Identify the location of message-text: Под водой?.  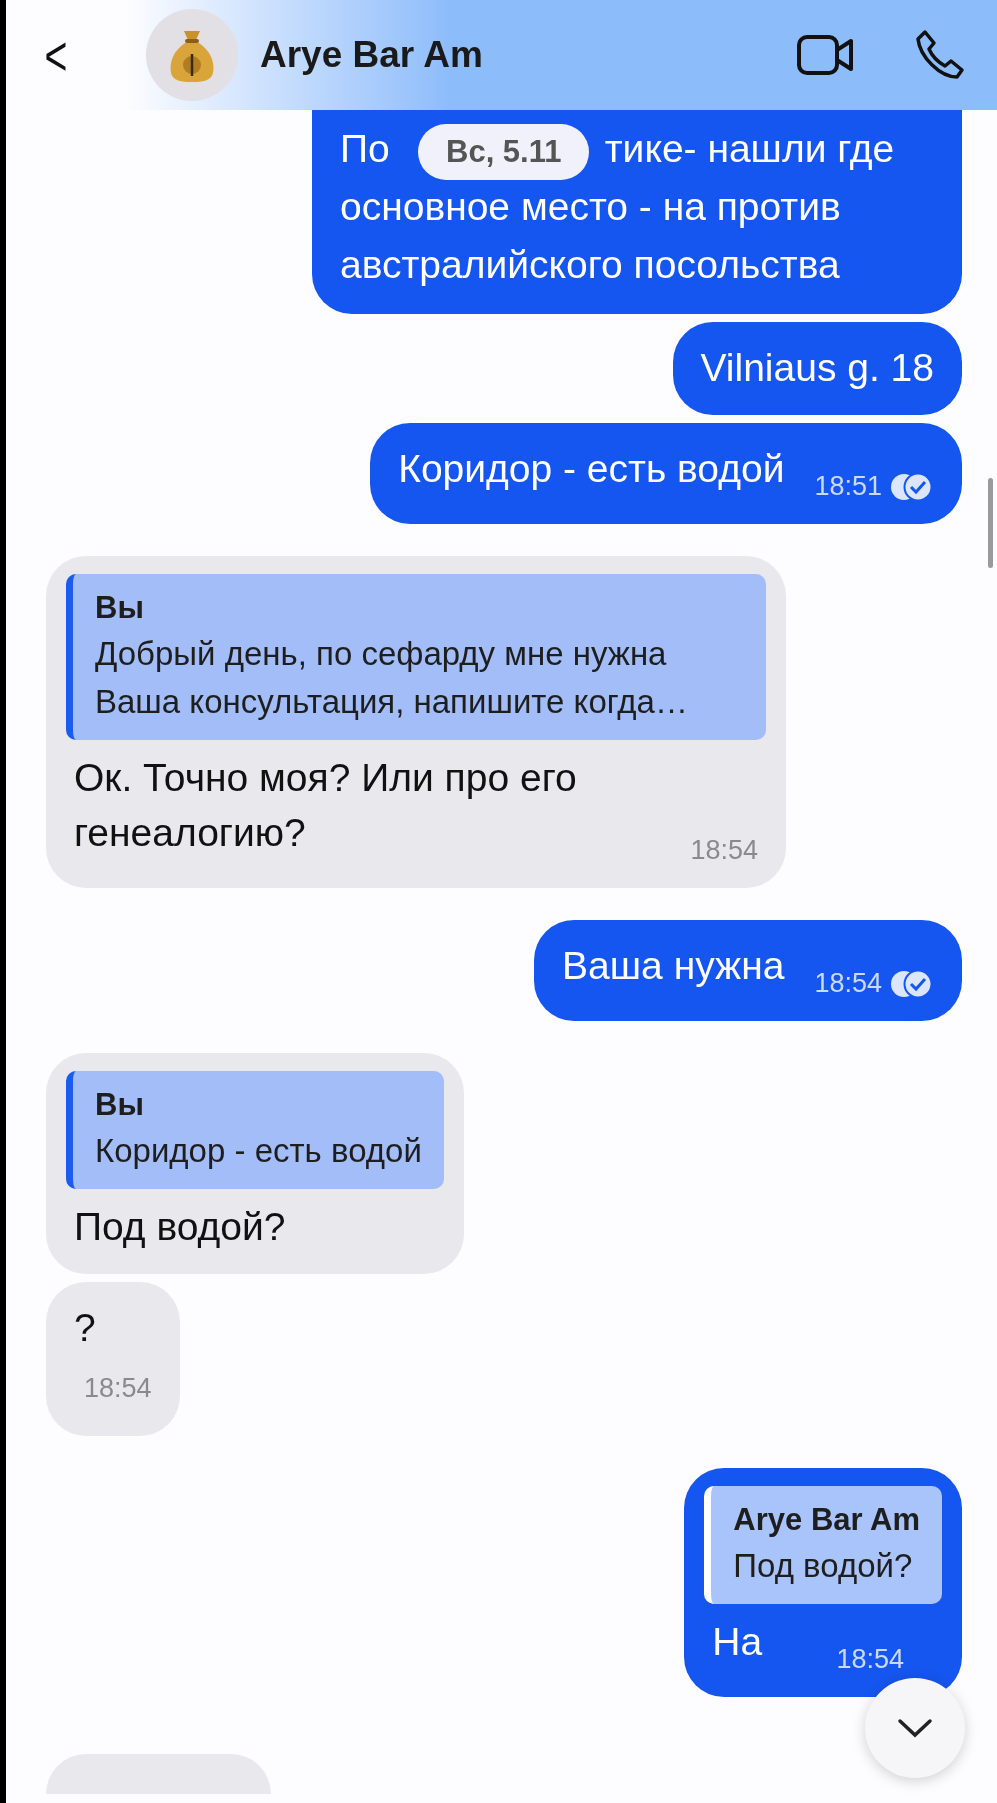
(180, 1226).